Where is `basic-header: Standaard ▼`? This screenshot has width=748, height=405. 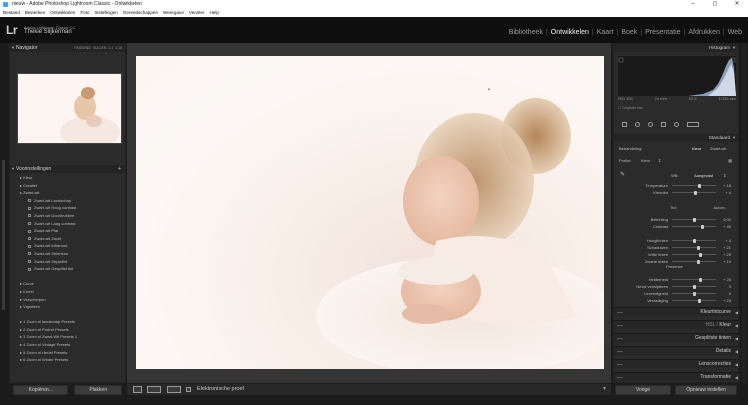 basic-header: Standaard ▼ is located at coordinates (676, 138).